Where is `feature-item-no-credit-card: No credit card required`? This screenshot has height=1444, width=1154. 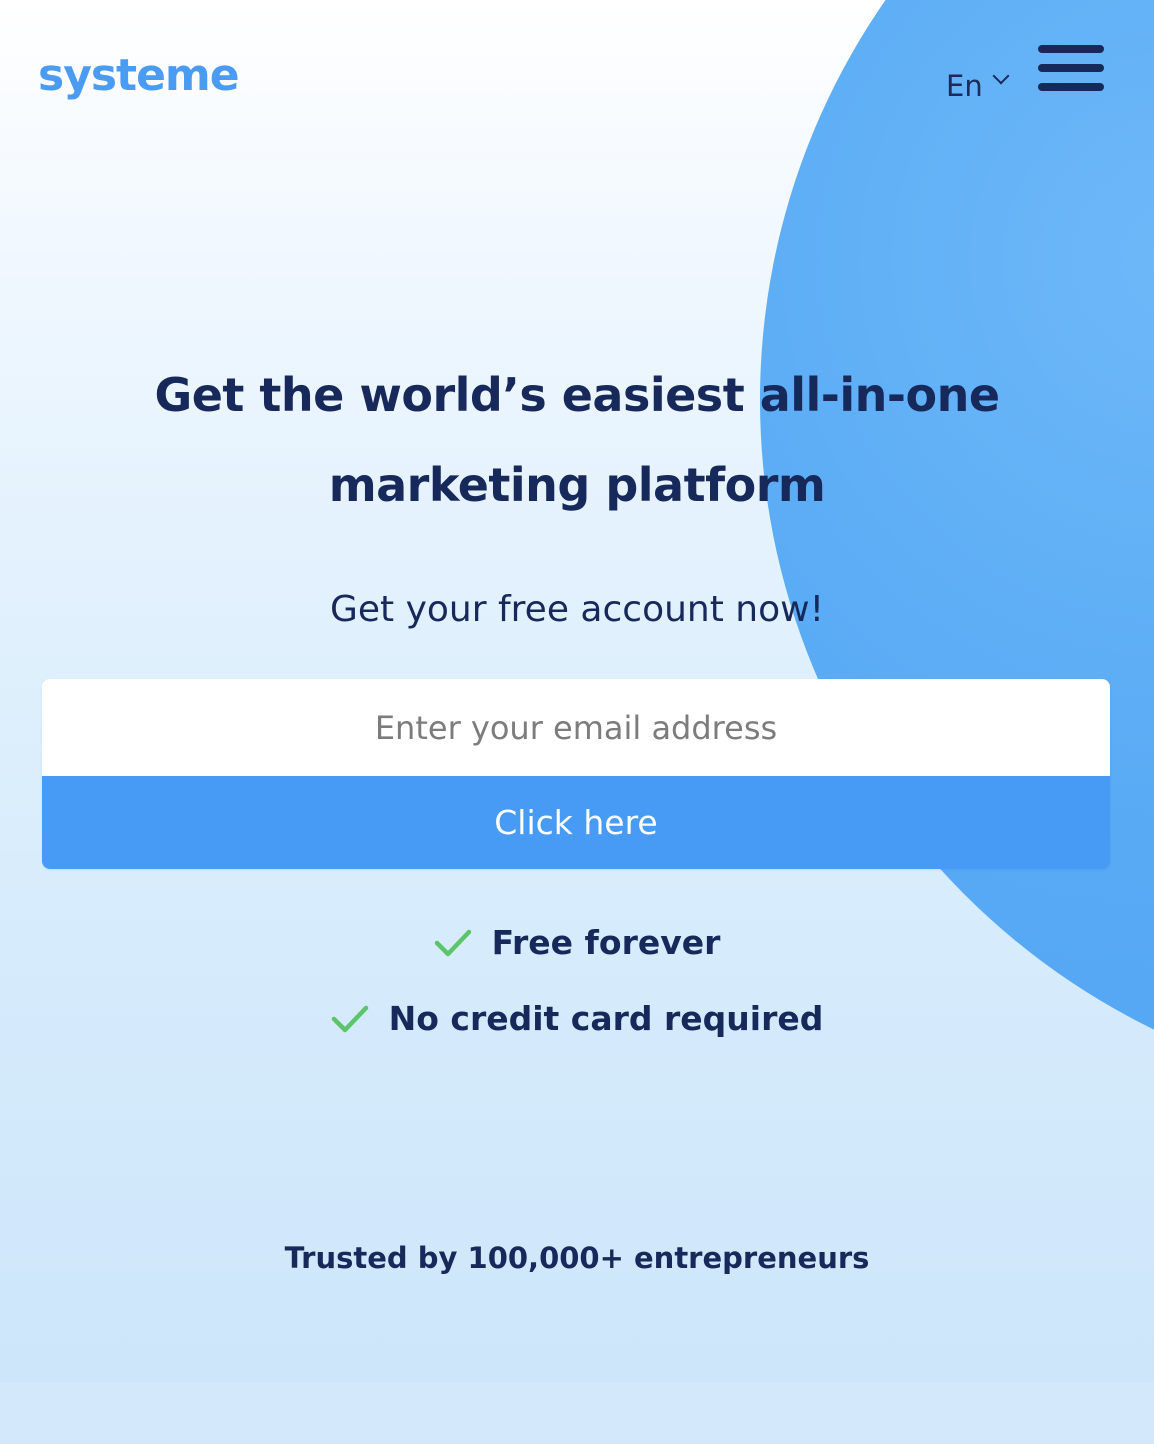 feature-item-no-credit-card: No credit card required is located at coordinates (577, 1019).